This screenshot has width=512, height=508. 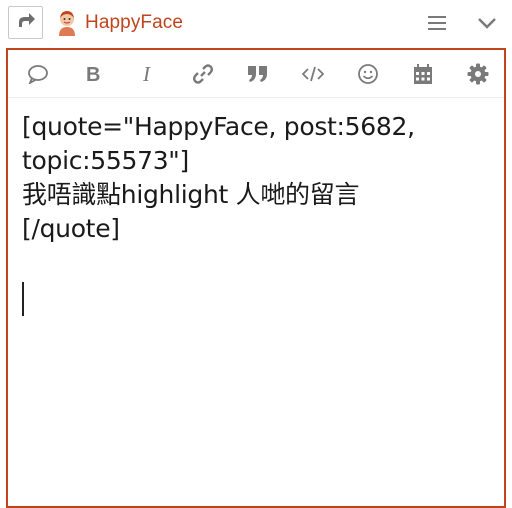 I want to click on emoji-button, so click(x=368, y=74).